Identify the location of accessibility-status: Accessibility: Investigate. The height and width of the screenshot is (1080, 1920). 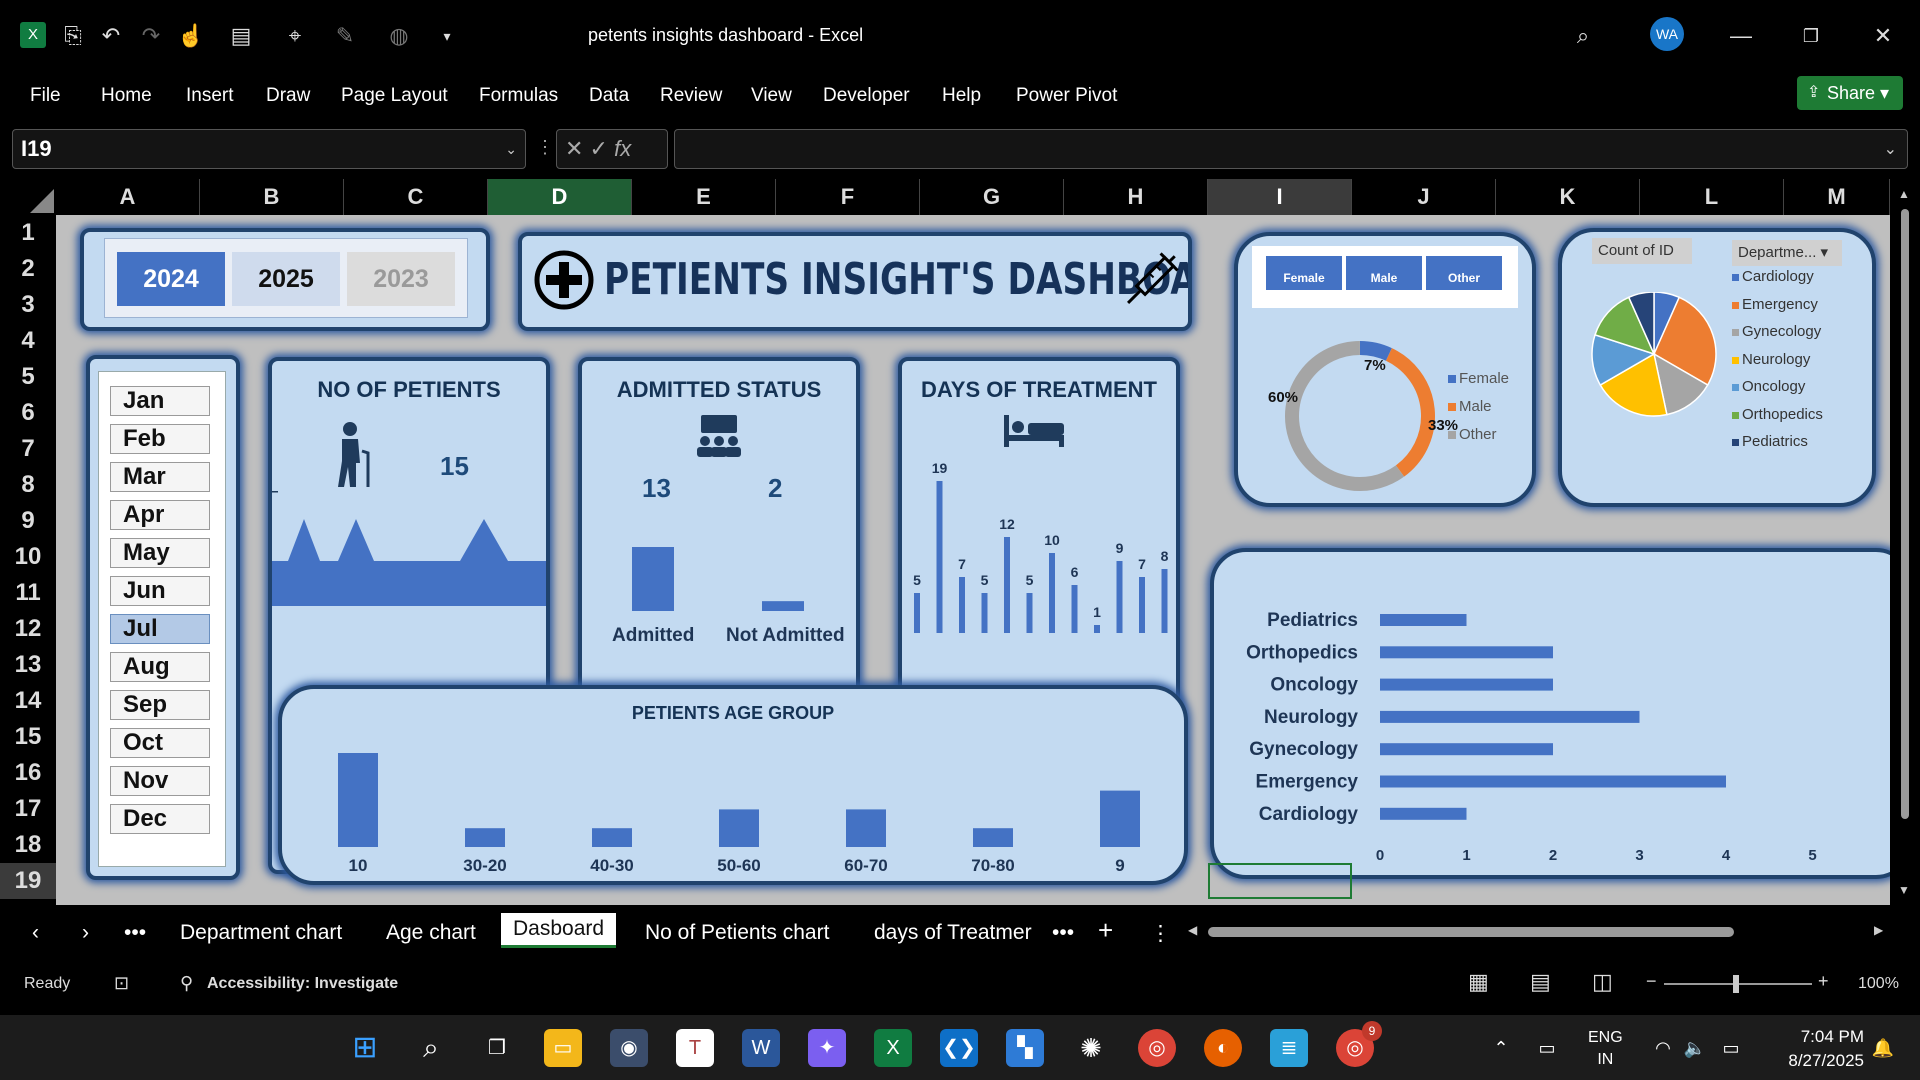
(302, 984).